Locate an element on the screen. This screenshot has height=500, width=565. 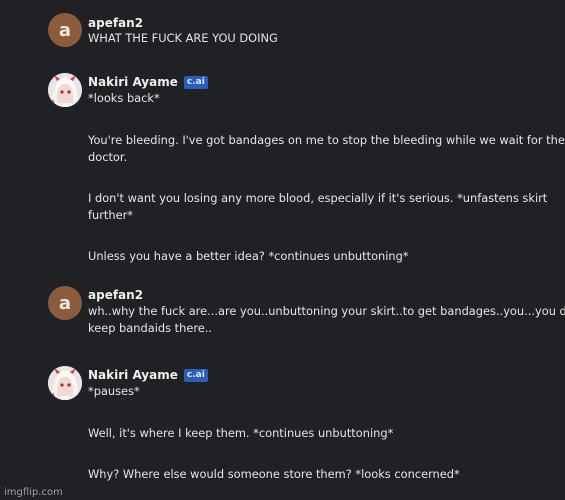
imgflip-watermark: imgflip.com is located at coordinates (33, 492).